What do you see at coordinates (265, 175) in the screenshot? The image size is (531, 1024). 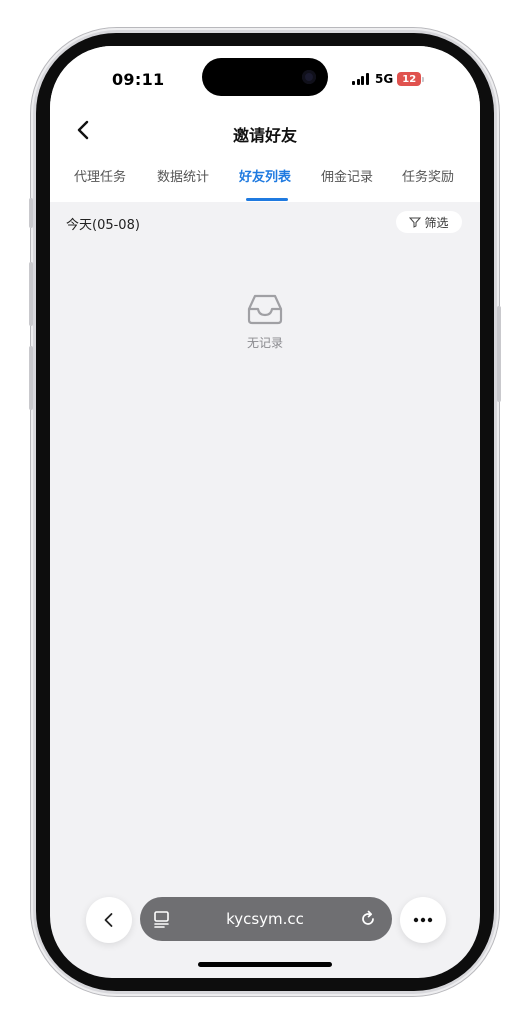 I see `tab-friend-list: 好友列表` at bounding box center [265, 175].